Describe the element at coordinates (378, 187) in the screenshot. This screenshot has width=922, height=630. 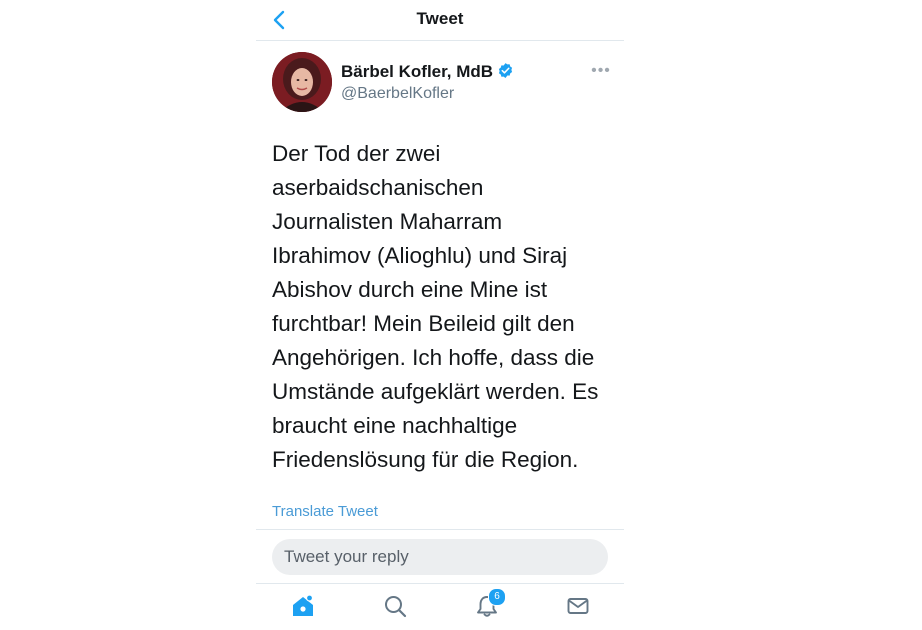
I see `tweet-text-line: aserbaidschanischen` at that location.